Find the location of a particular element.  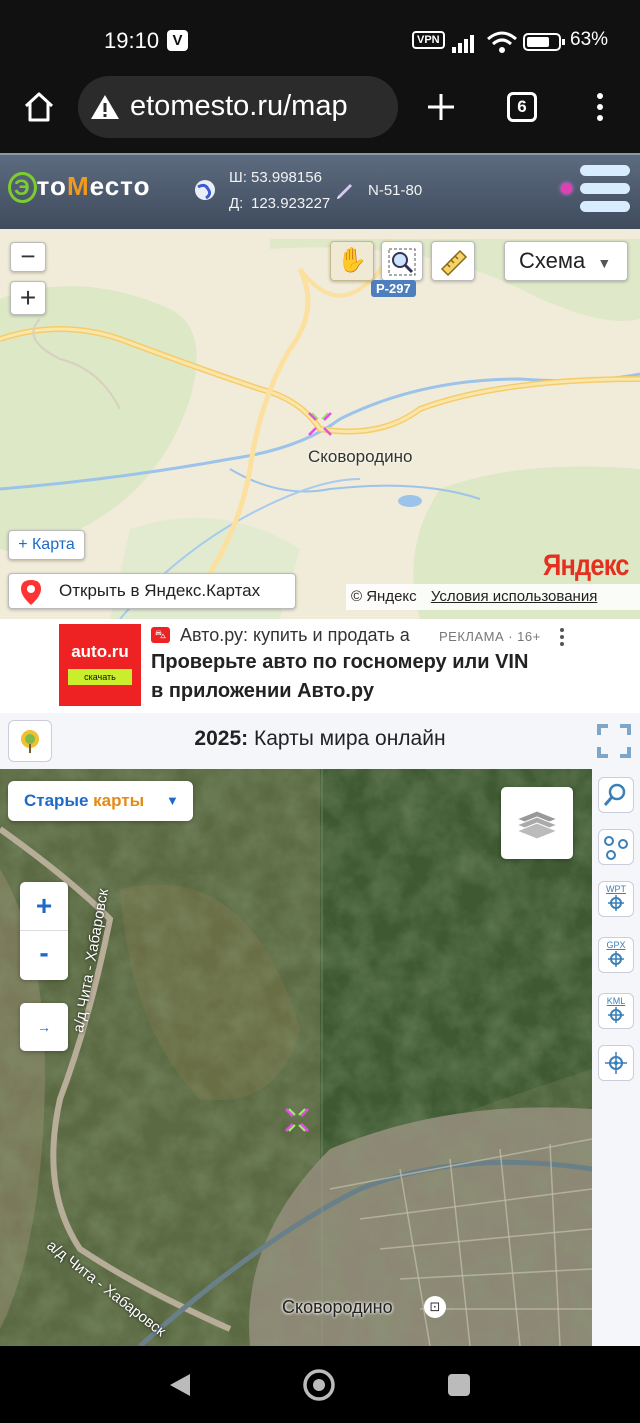

browser-toolbar: etomesto.ru/map 6 is located at coordinates (320, 114).